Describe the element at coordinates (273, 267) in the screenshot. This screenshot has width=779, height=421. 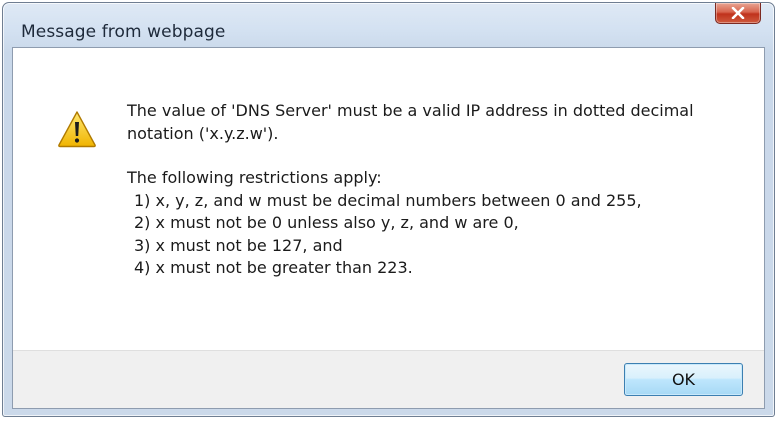
I see `restriction-item: 4) x must not be greater than 223.` at that location.